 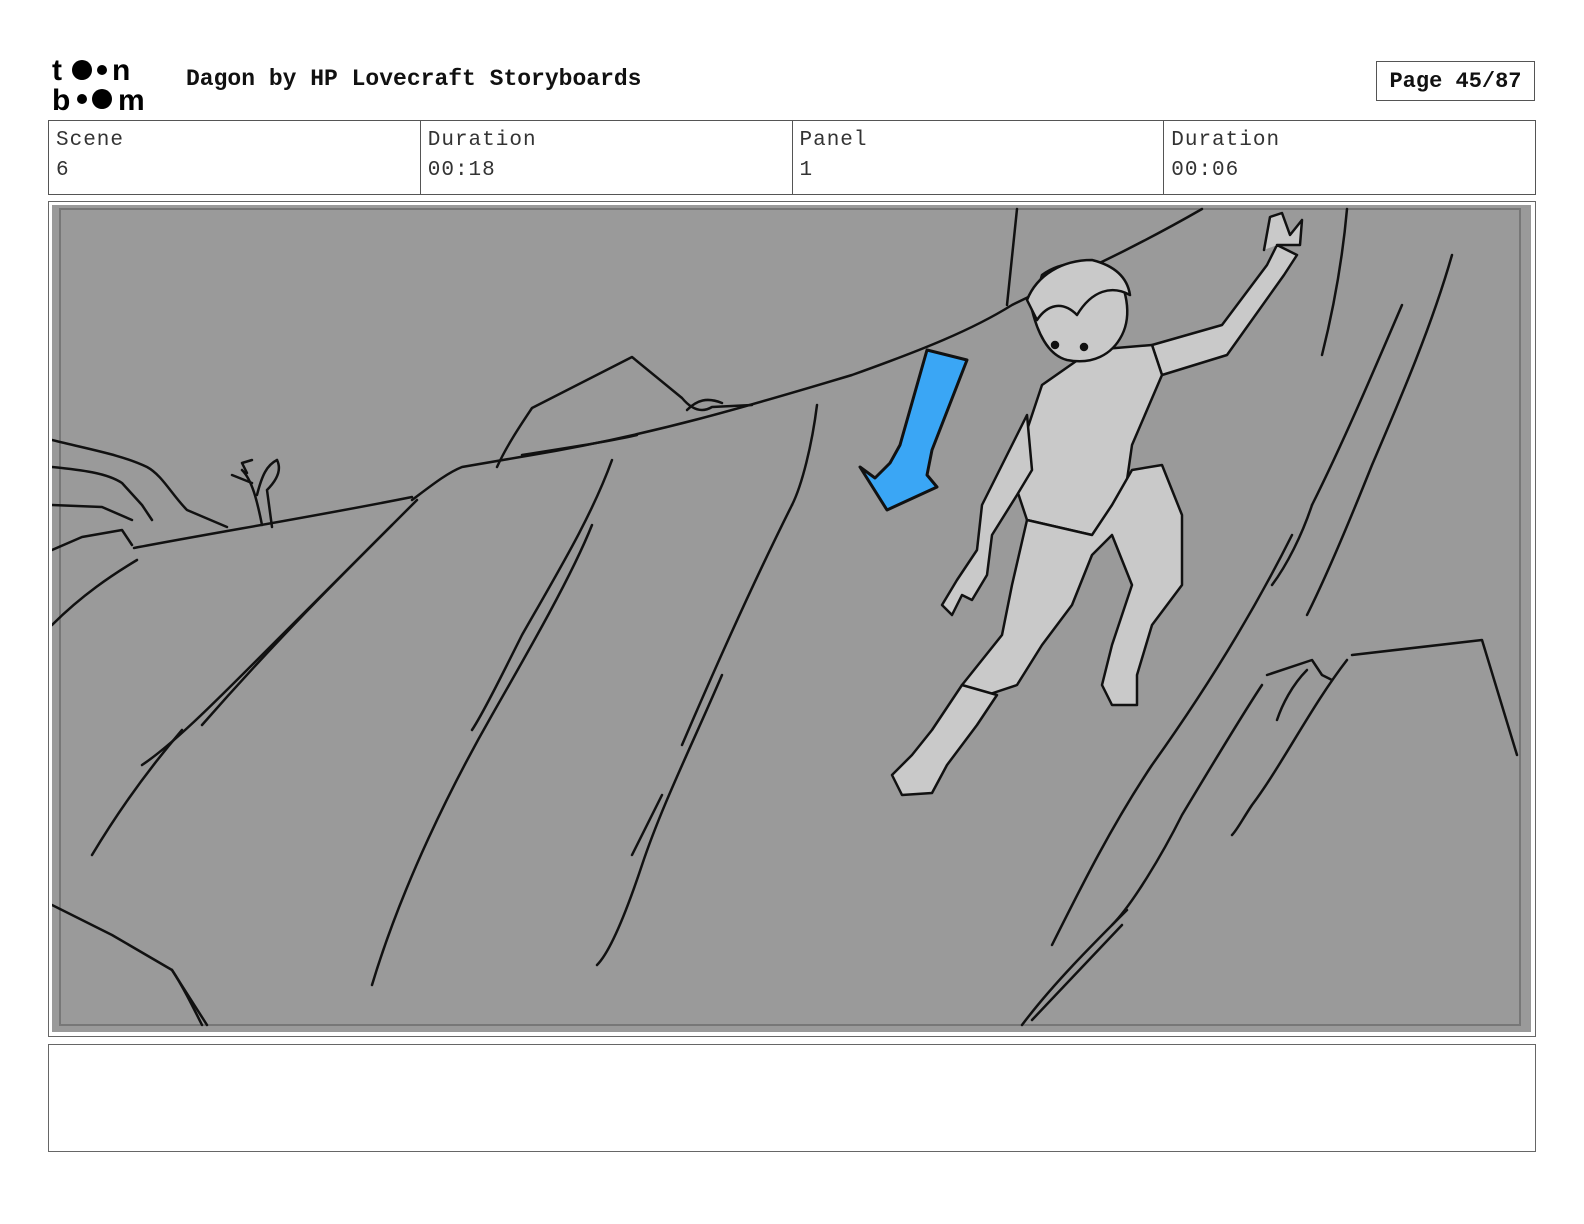 What do you see at coordinates (121, 70) in the screenshot?
I see `svg-text: n` at bounding box center [121, 70].